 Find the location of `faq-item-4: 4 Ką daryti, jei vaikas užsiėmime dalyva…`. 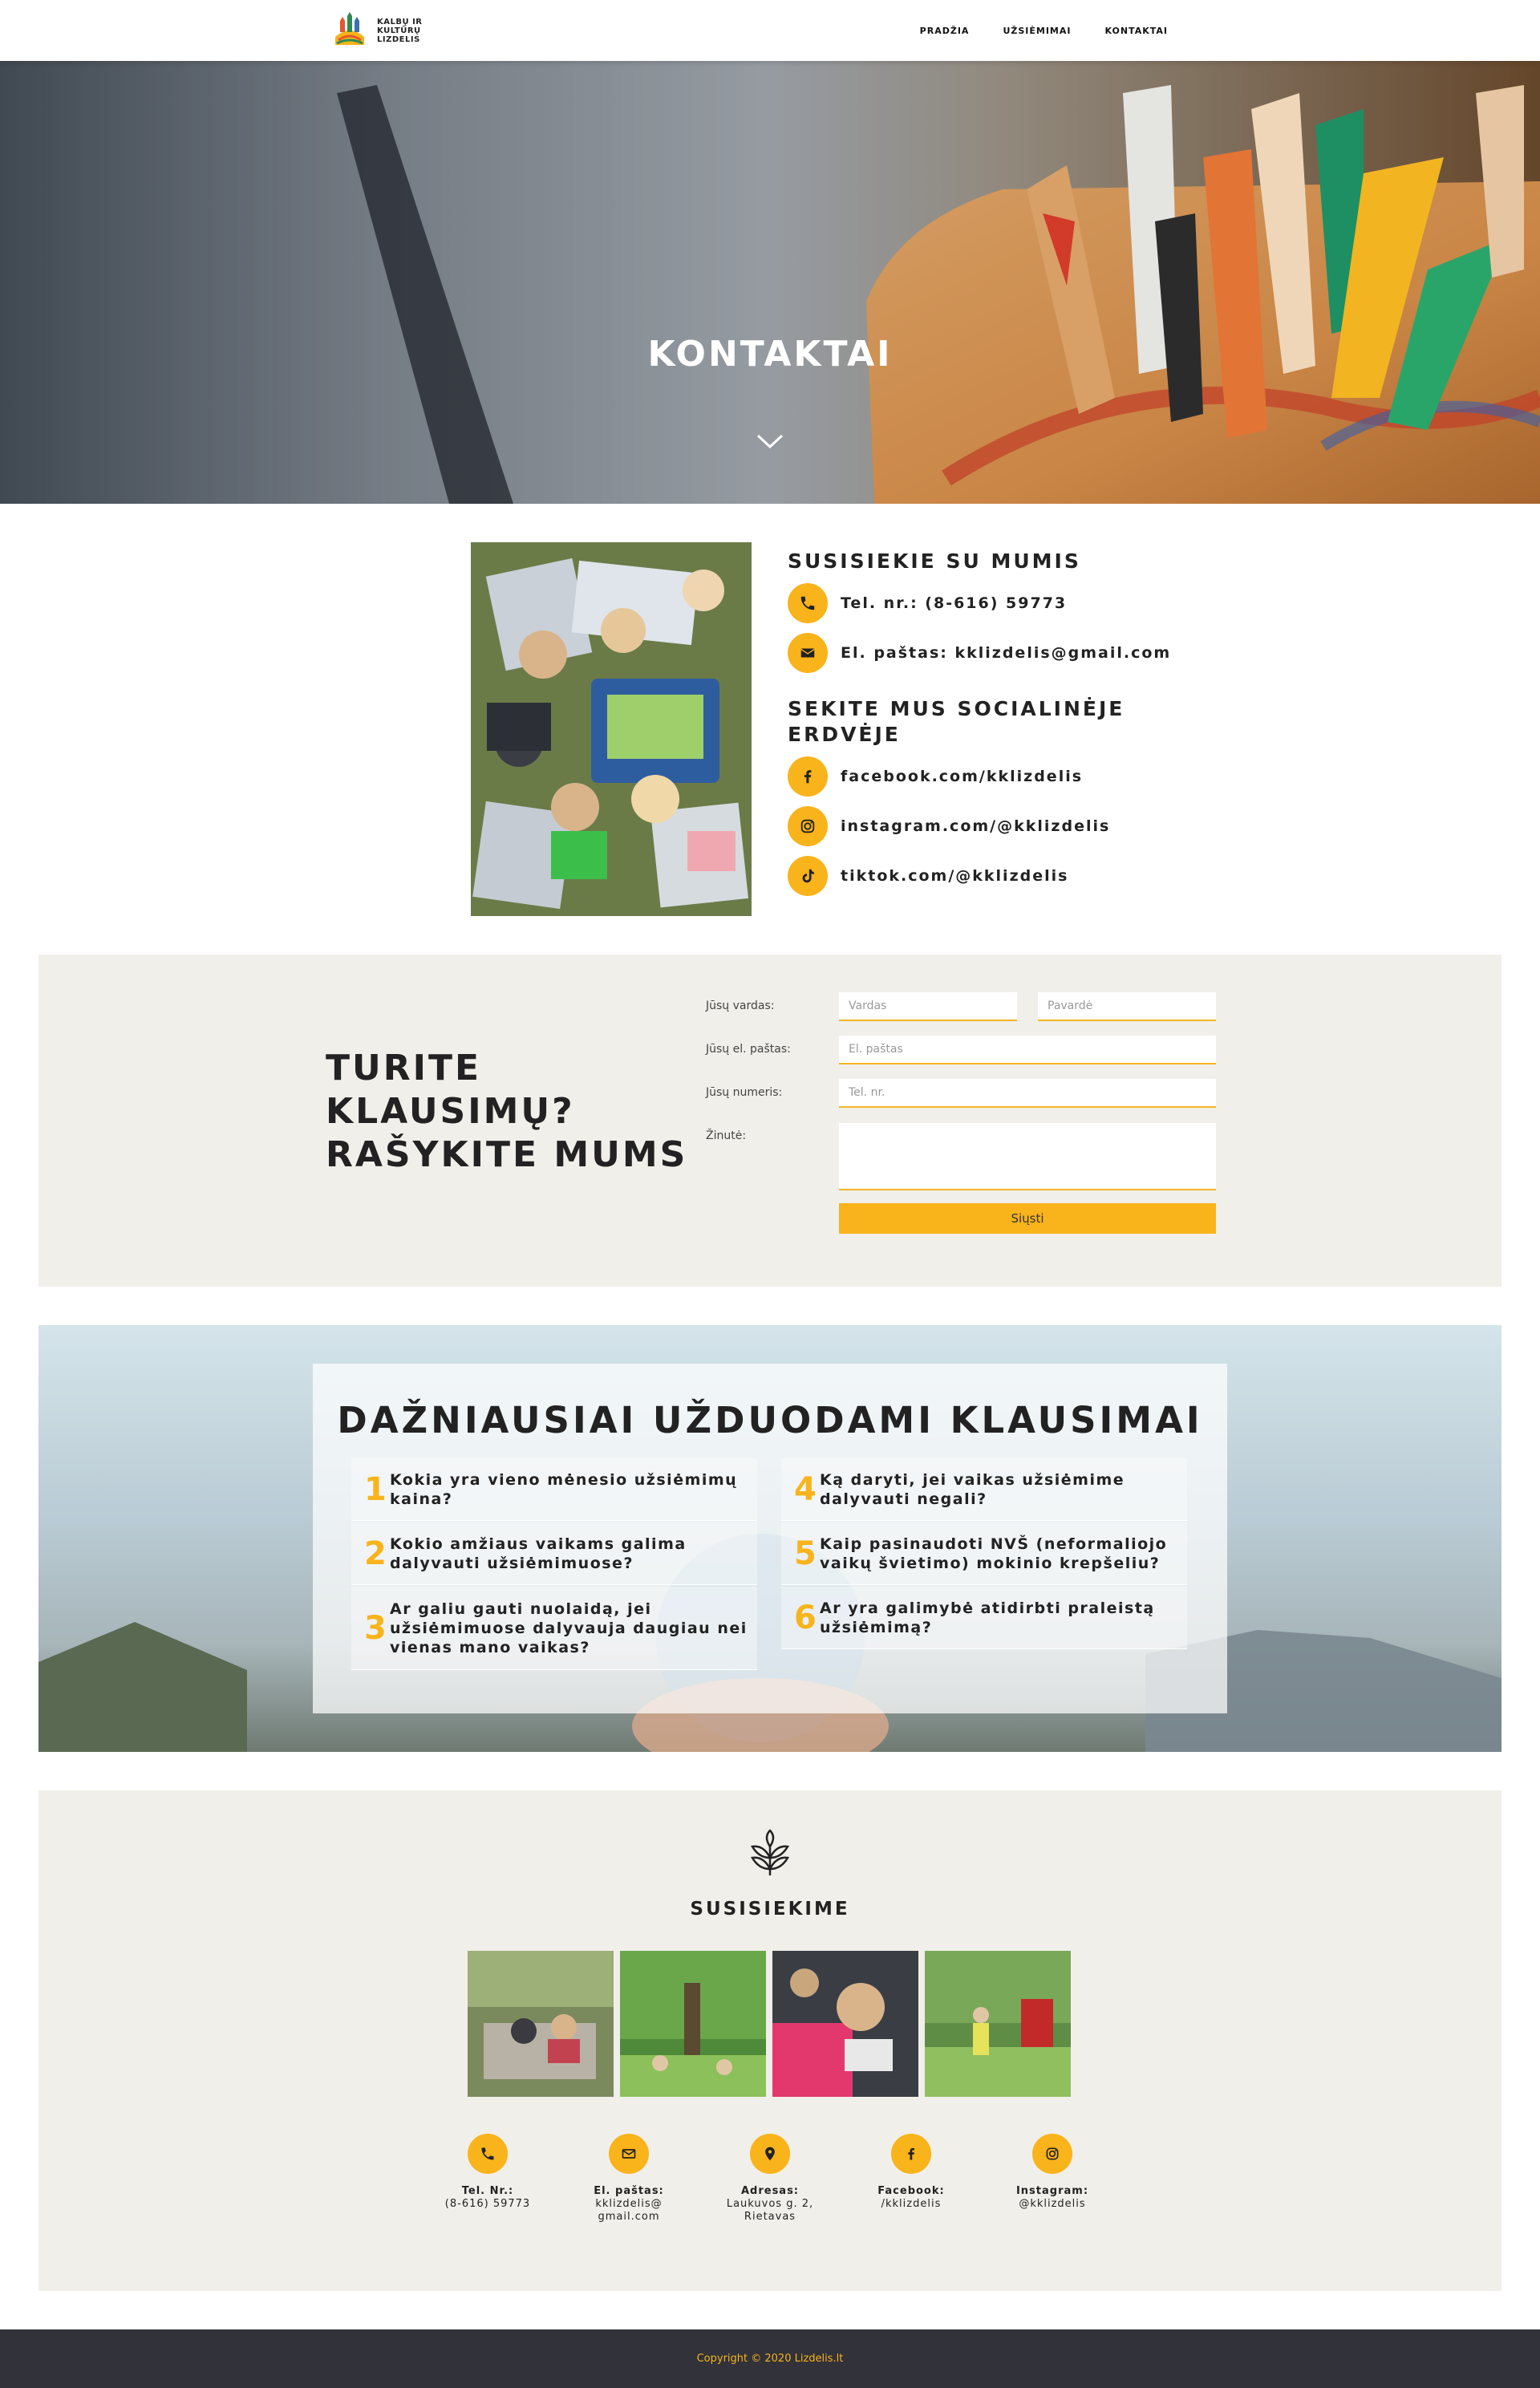

faq-item-4: 4 Ką daryti, jei vaikas užsiėmime dalyva… is located at coordinates (984, 1489).